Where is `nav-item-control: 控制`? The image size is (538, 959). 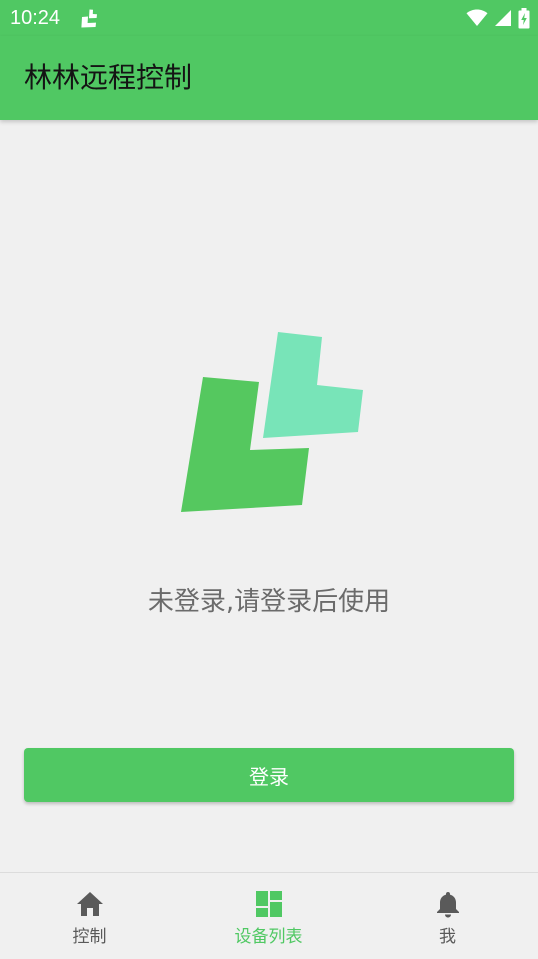
nav-item-control: 控制 is located at coordinates (89, 916).